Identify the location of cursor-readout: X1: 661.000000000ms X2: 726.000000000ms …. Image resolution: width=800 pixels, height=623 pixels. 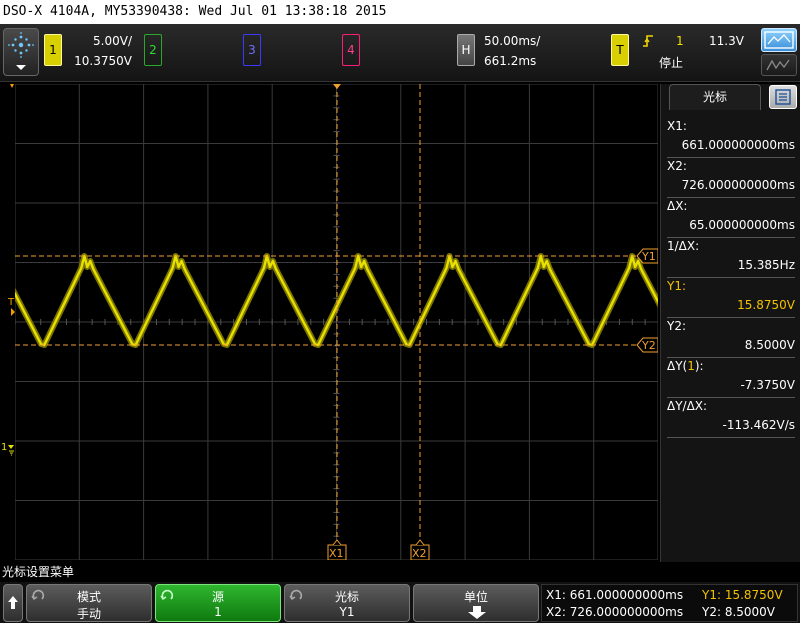
(669, 603).